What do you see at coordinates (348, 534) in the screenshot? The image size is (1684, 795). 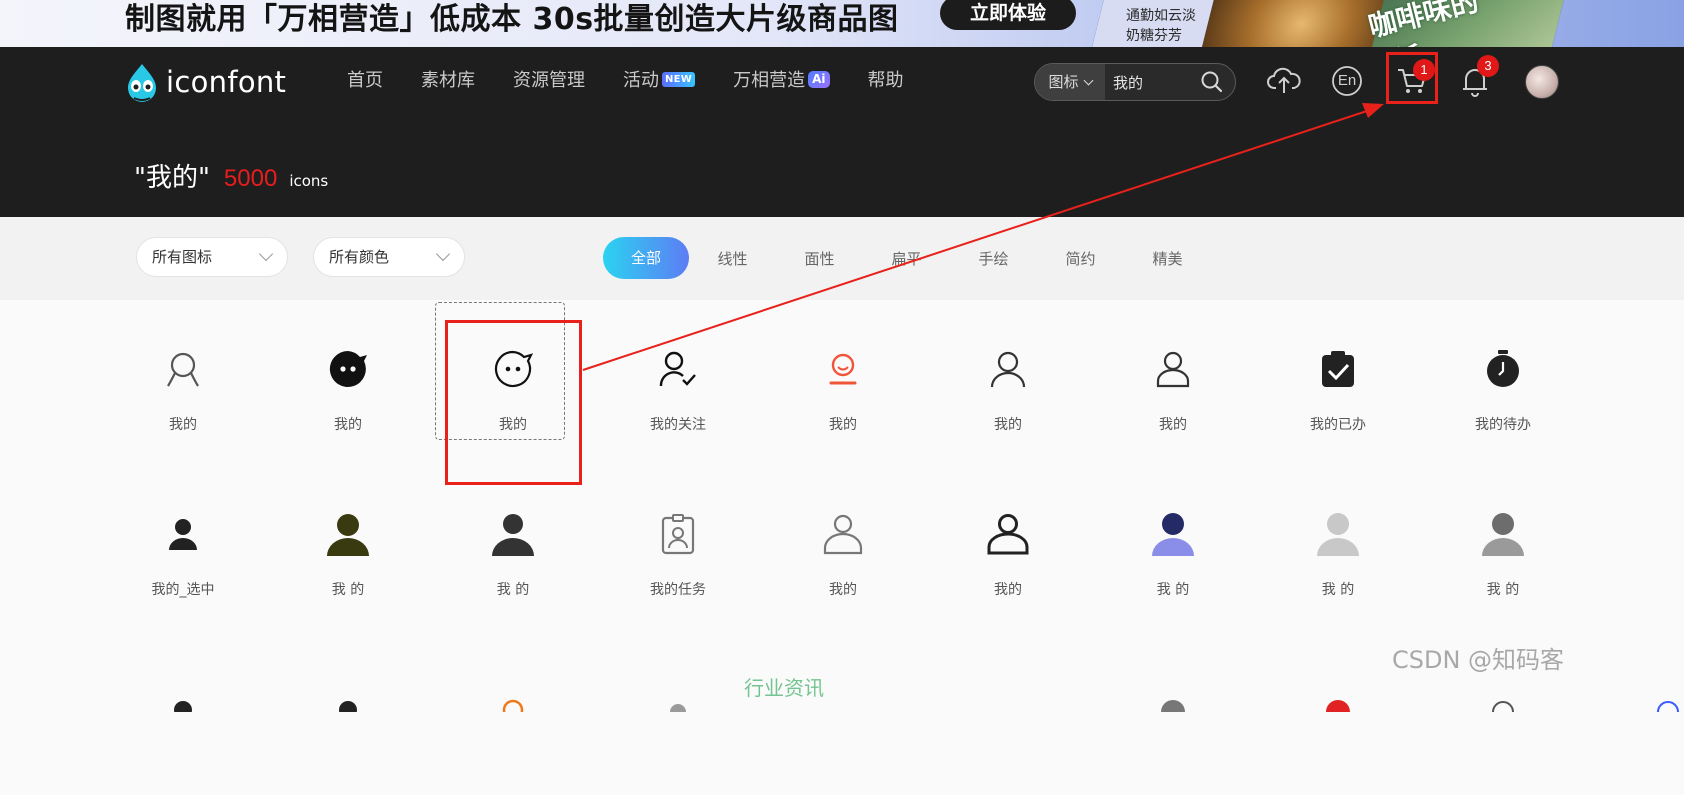 I see `person-filled-olive-icon` at bounding box center [348, 534].